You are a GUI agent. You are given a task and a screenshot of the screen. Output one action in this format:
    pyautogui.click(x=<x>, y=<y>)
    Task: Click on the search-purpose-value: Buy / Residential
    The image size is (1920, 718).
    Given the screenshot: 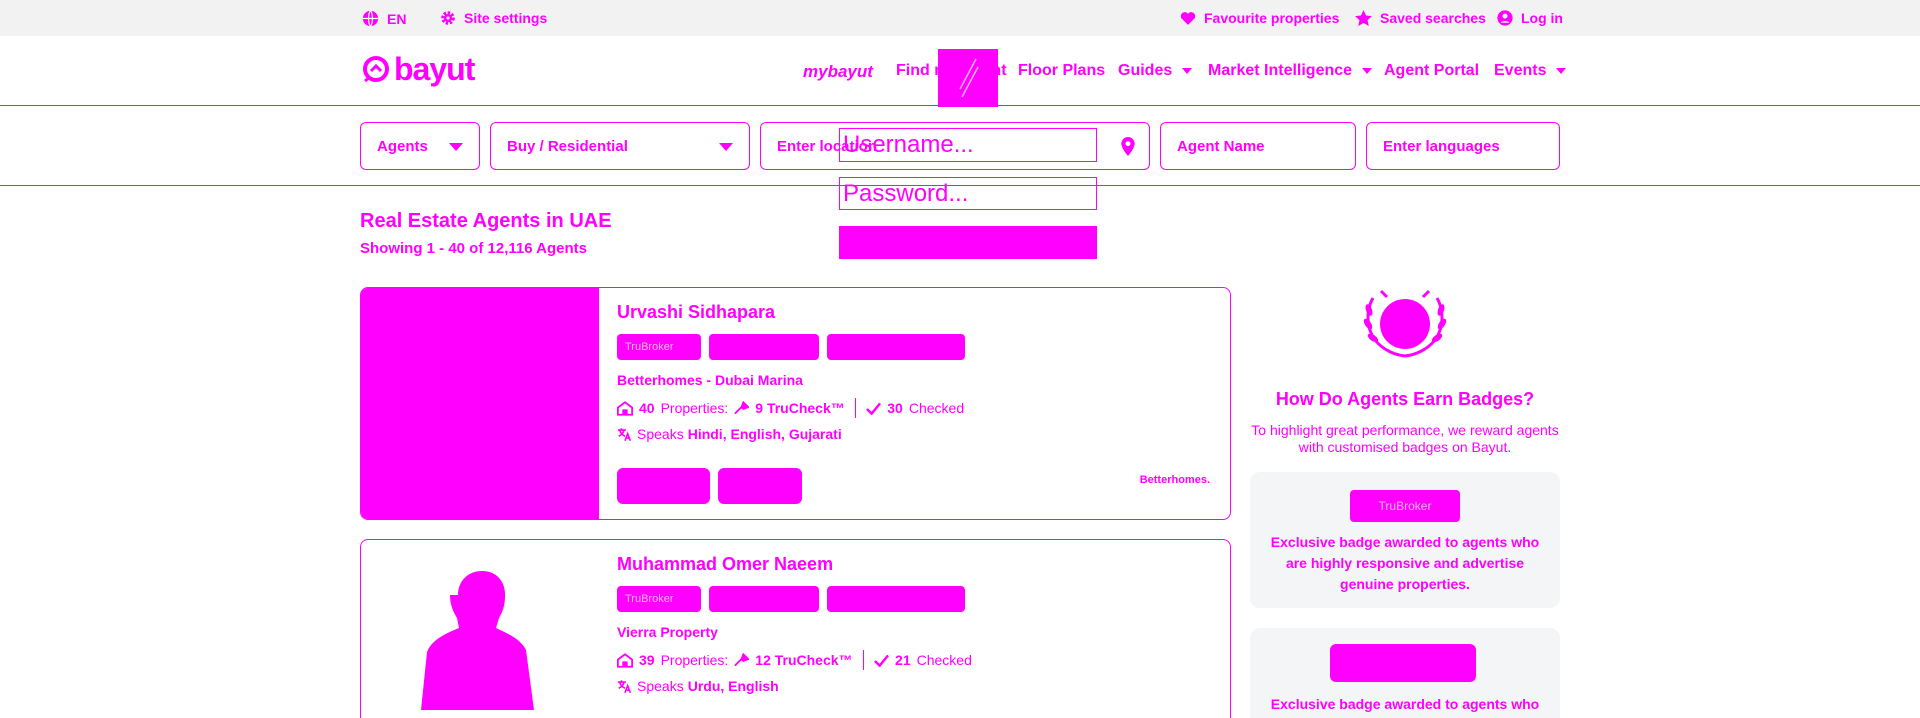 What is the action you would take?
    pyautogui.click(x=567, y=146)
    